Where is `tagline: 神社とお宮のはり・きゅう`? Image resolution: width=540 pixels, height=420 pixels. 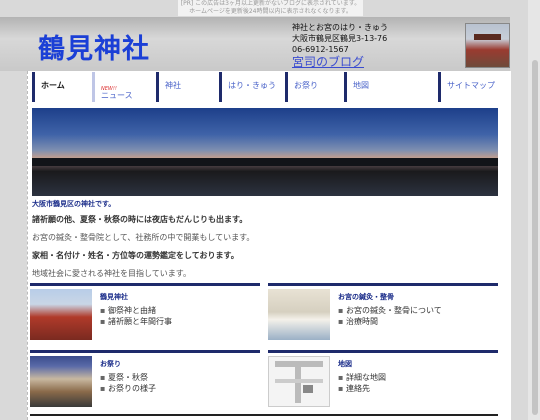 tagline: 神社とお宮のはり・きゅう is located at coordinates (340, 27).